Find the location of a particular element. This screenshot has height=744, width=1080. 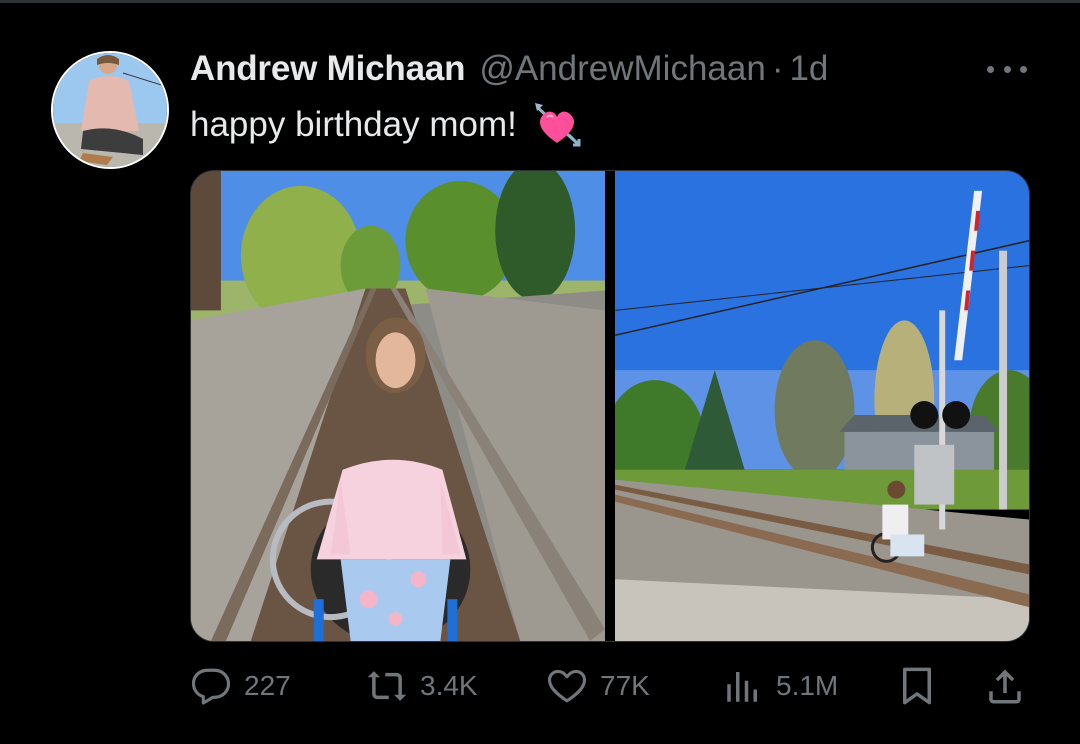

reply-count: 227 is located at coordinates (267, 685).